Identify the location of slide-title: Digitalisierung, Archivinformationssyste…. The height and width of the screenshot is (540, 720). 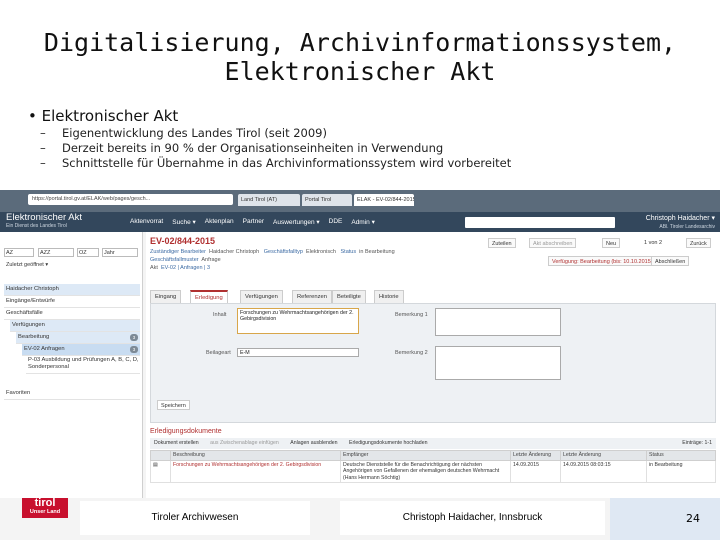
(360, 57).